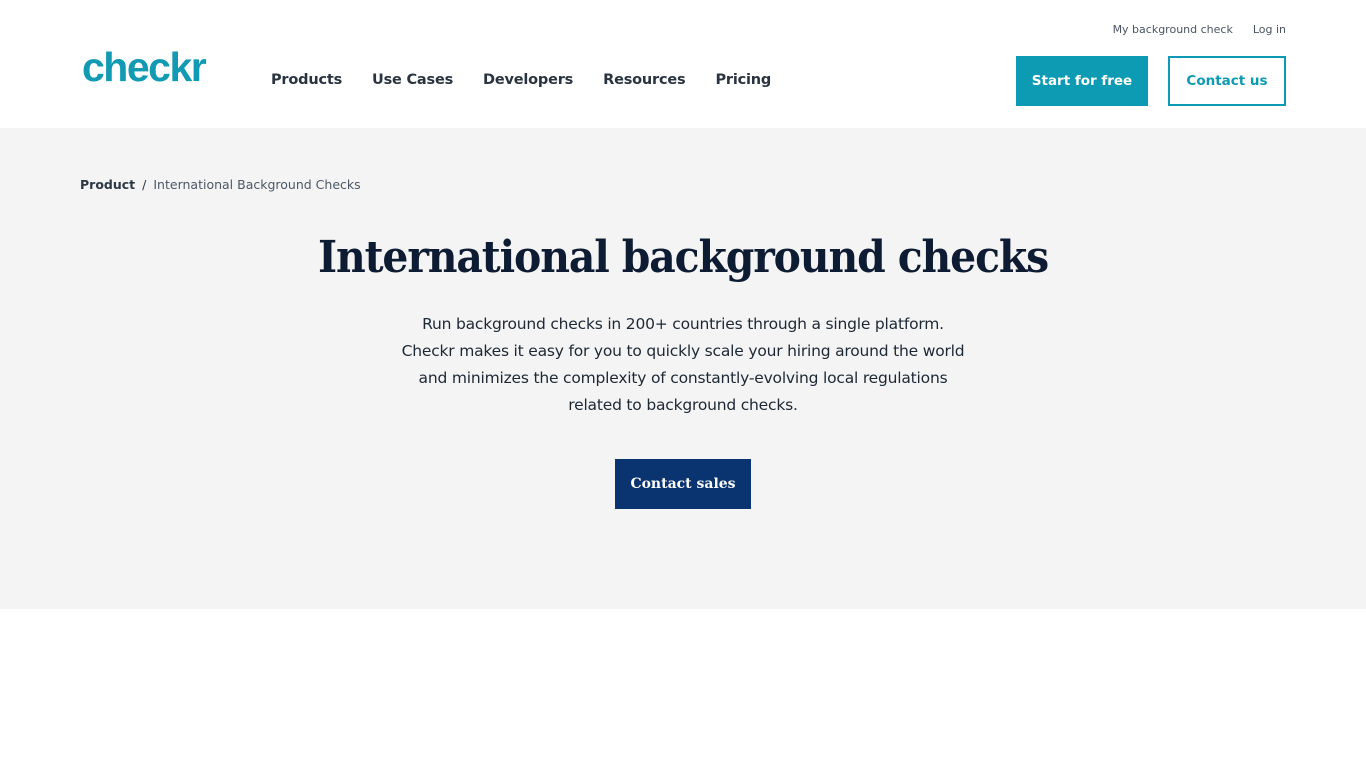  What do you see at coordinates (683, 257) in the screenshot?
I see `page-title: International background checks` at bounding box center [683, 257].